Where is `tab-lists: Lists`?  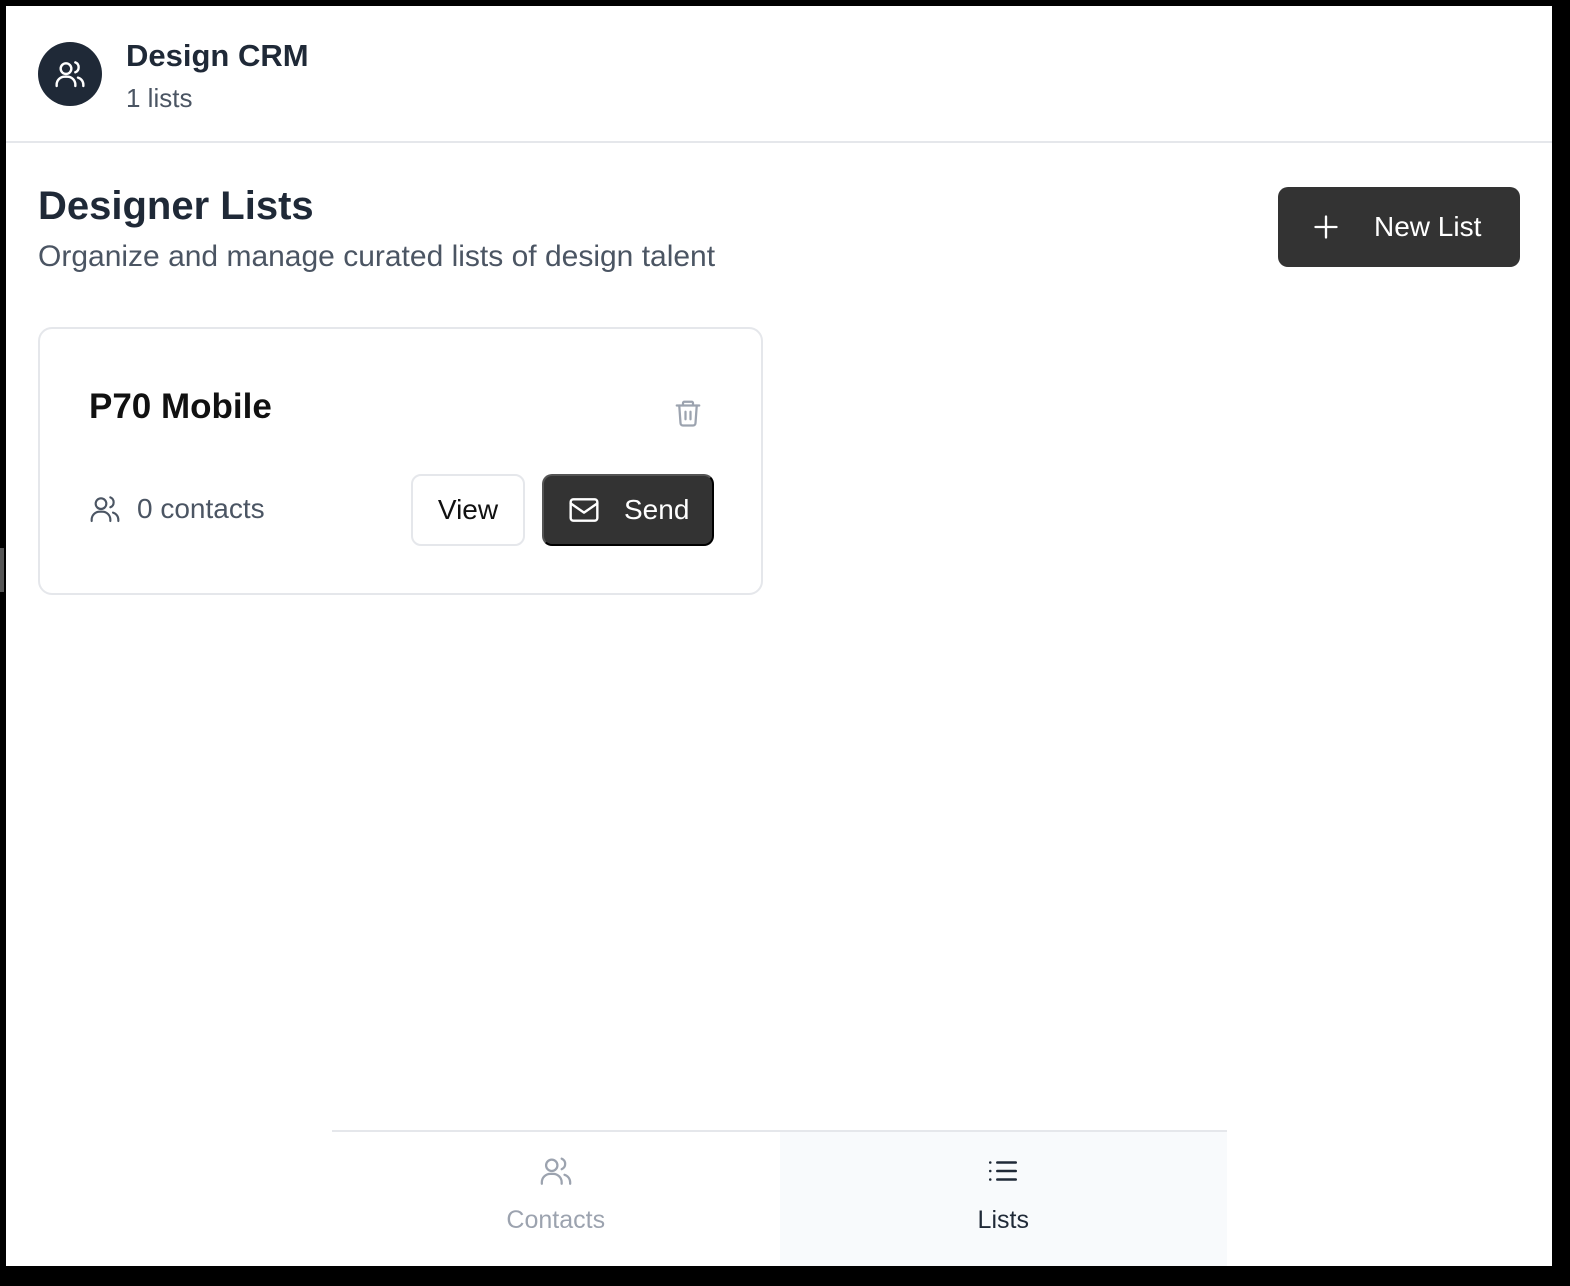
tab-lists: Lists is located at coordinates (1003, 1199).